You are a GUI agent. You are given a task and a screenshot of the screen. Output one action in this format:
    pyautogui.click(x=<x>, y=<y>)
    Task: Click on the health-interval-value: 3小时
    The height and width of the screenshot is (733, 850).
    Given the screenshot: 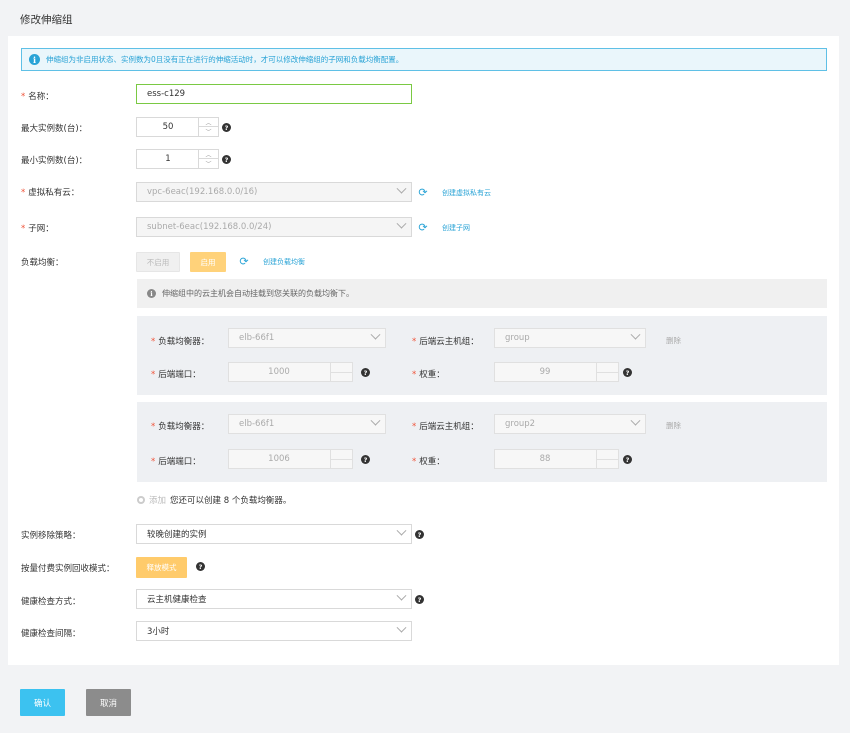 What is the action you would take?
    pyautogui.click(x=158, y=632)
    